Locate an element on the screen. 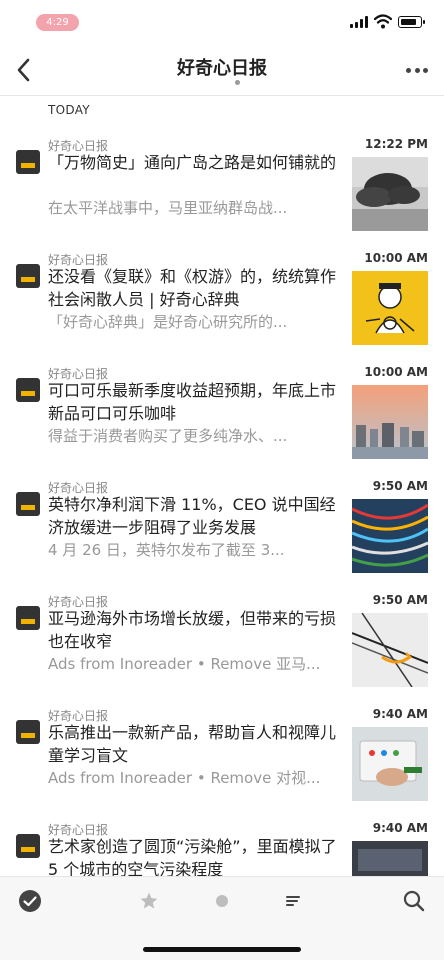 The width and height of the screenshot is (444, 960). nav-bar: 好奇心日报 is located at coordinates (222, 70).